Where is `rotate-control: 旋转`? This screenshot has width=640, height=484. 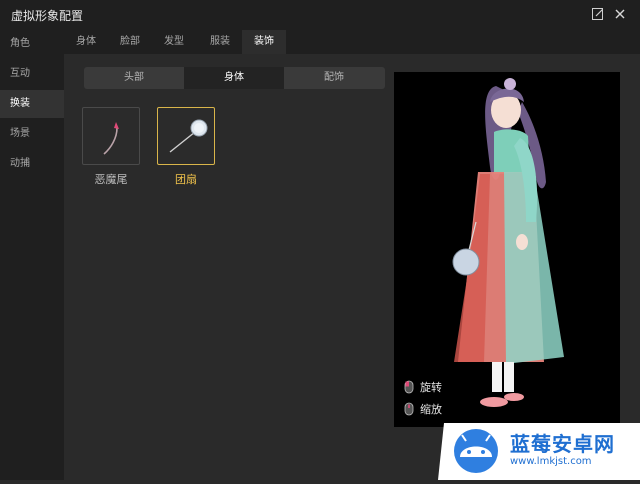 rotate-control: 旋转 is located at coordinates (422, 387).